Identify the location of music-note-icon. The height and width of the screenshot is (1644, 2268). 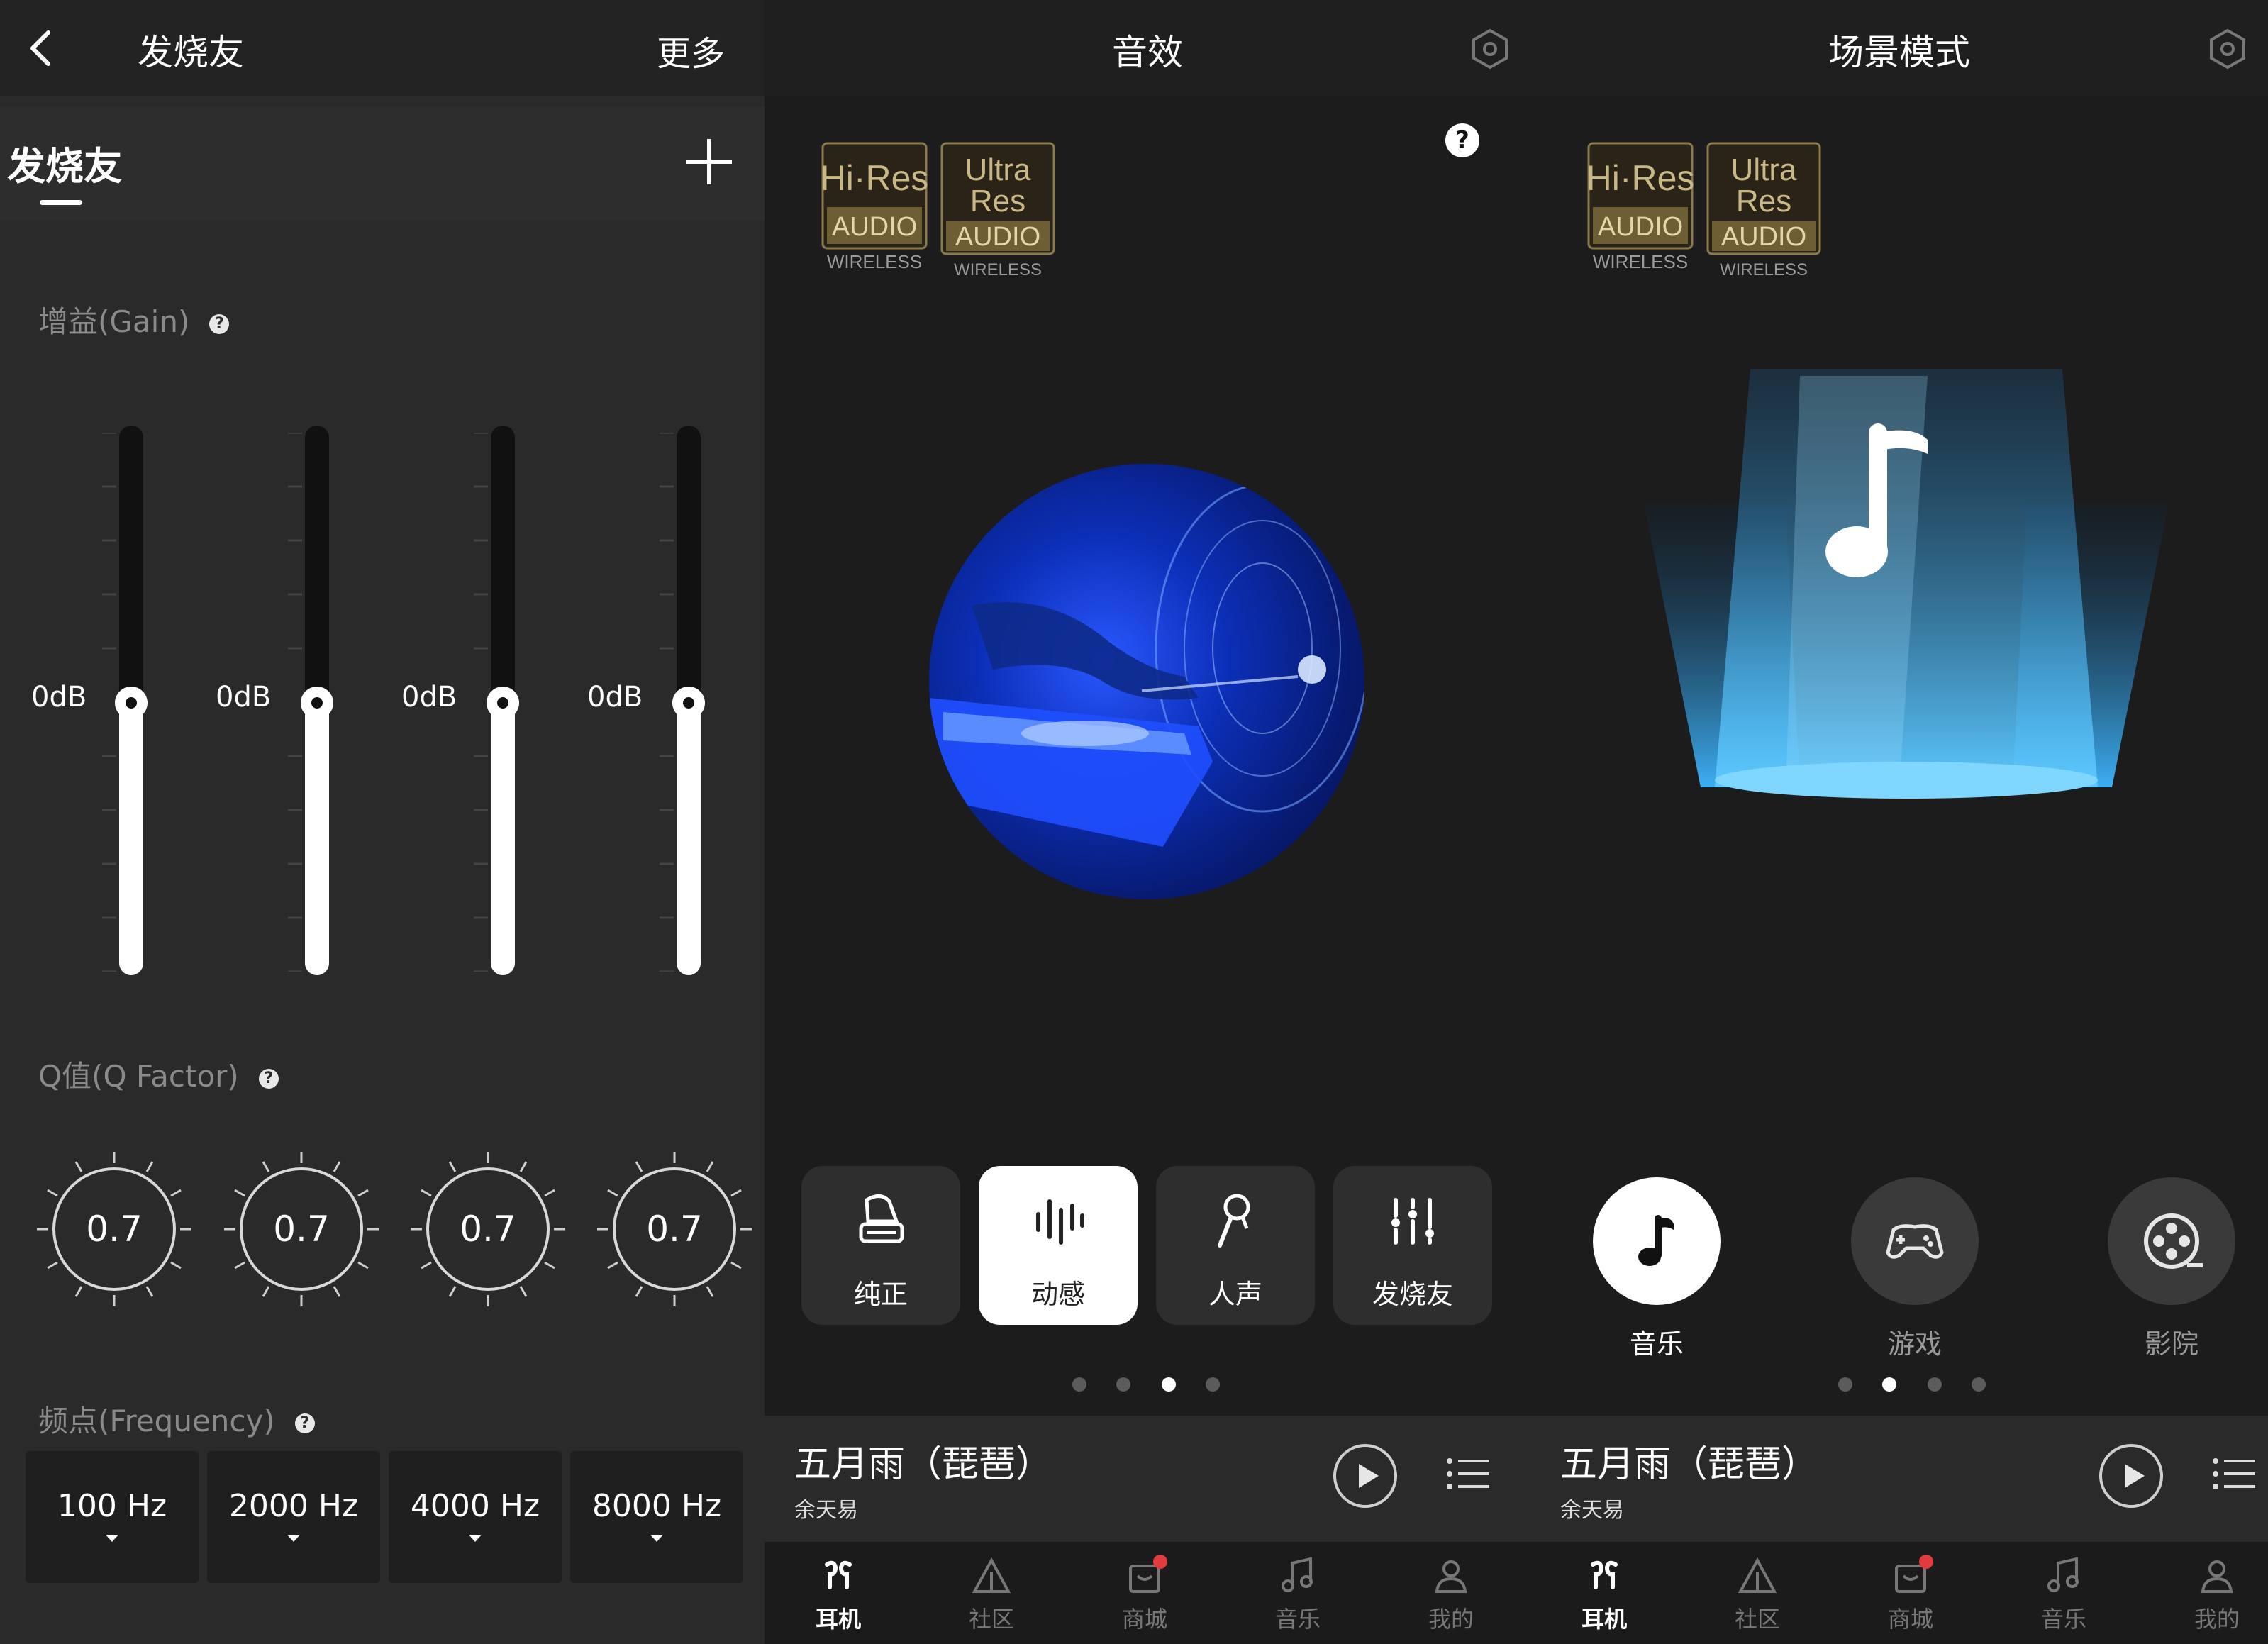
(1656, 1240).